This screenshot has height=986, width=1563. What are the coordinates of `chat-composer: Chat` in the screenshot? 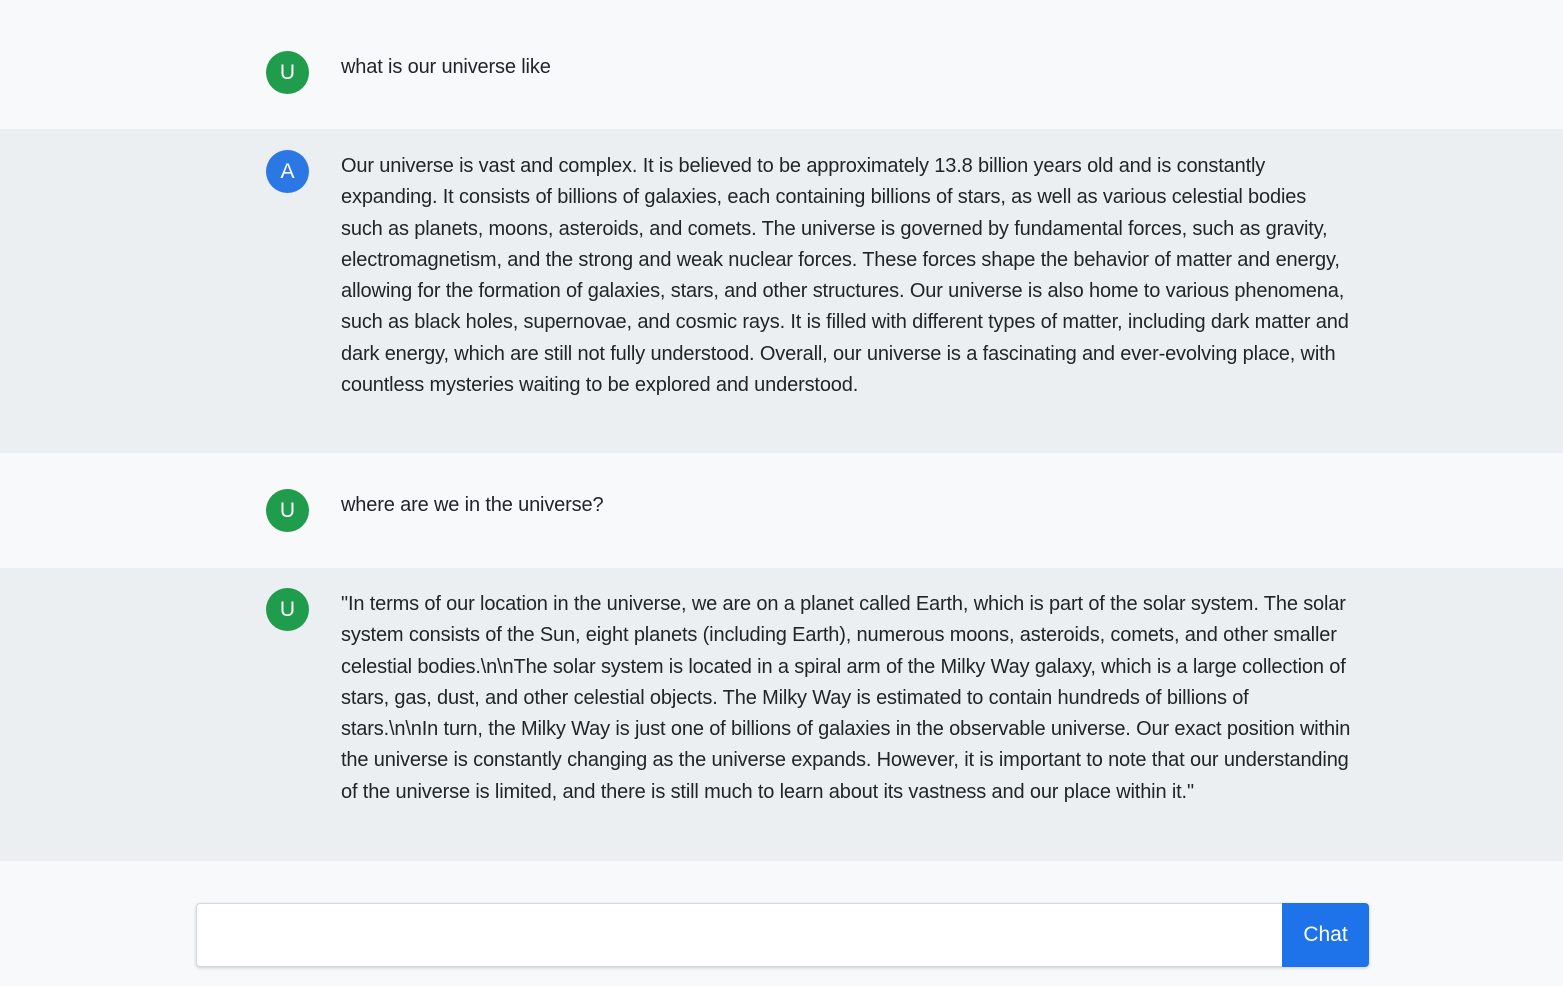 It's located at (782, 935).